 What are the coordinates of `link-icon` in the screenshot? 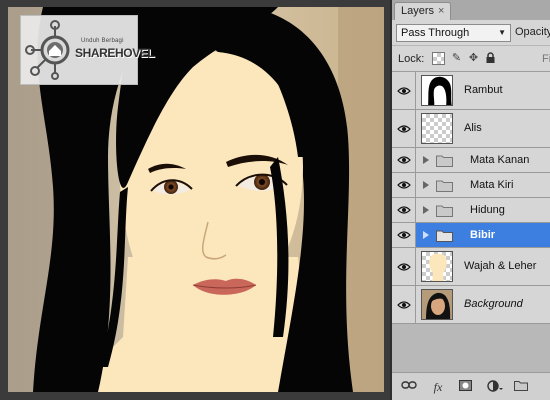 It's located at (409, 387).